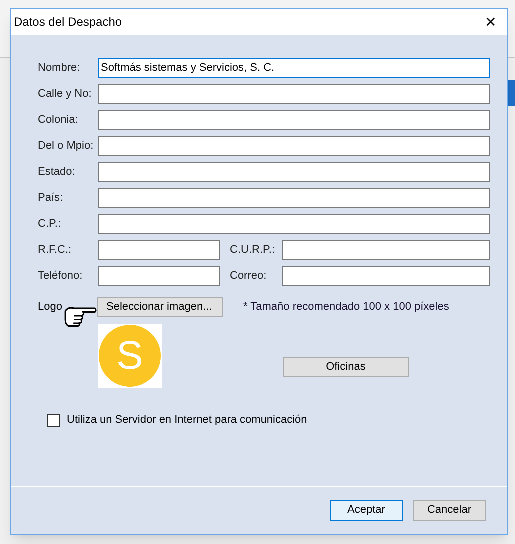 The width and height of the screenshot is (515, 544). I want to click on checkbox-label: Utiliza un Servidor en Internet para comunicación, so click(187, 420).